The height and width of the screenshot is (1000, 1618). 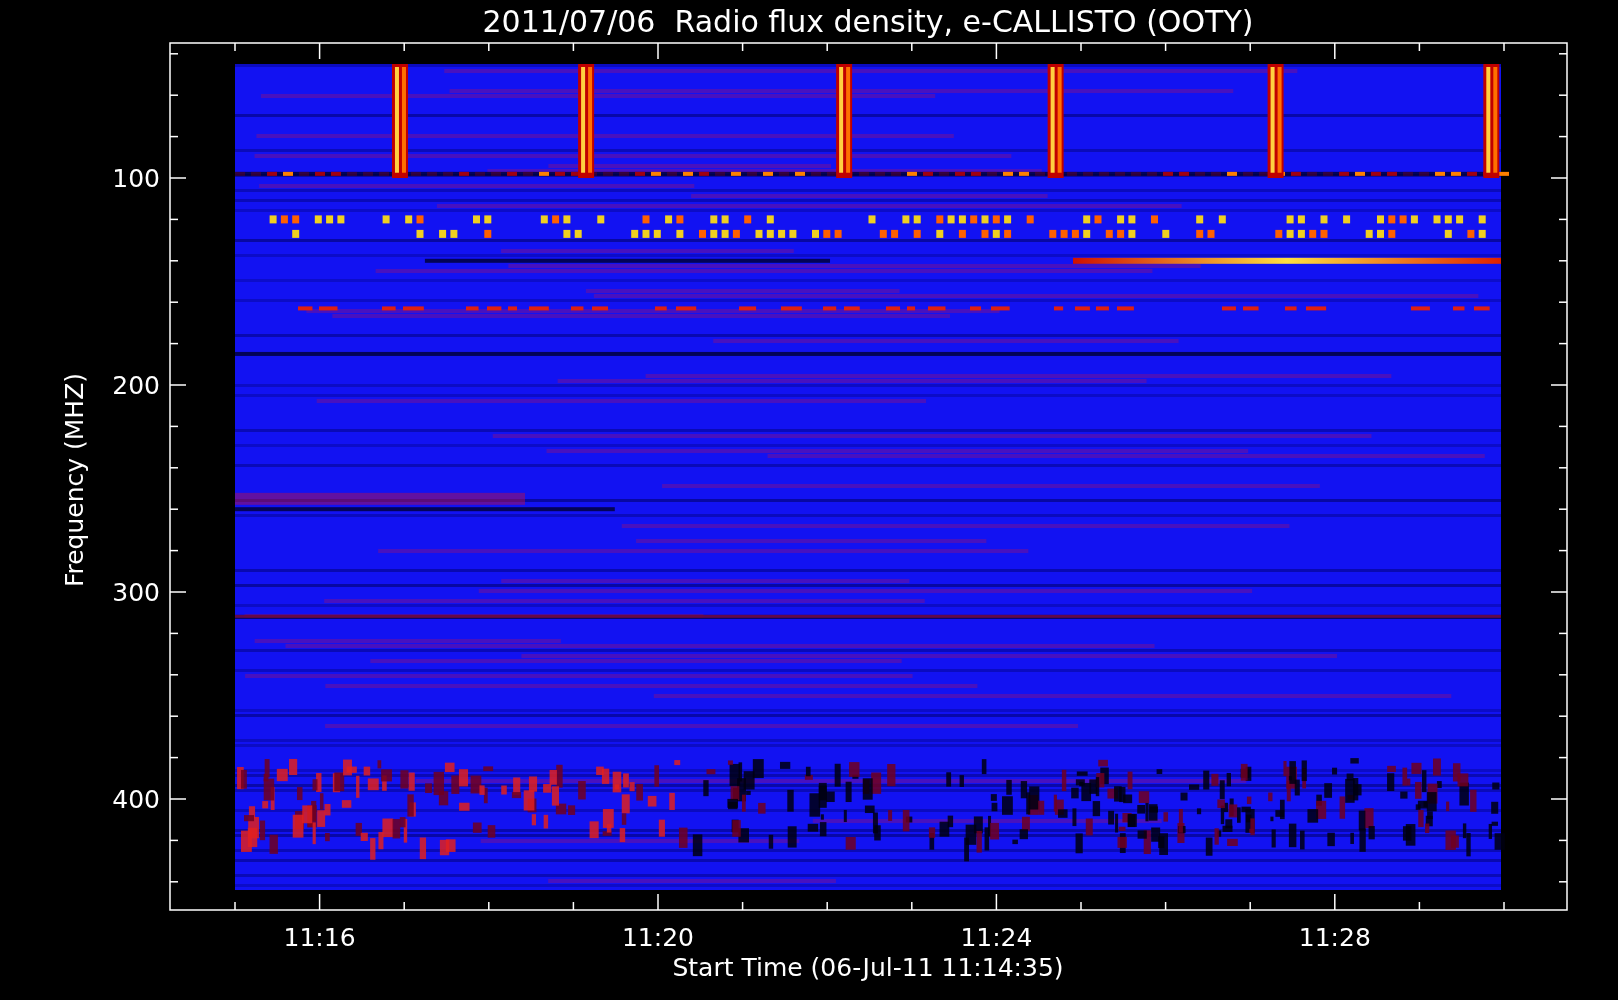 What do you see at coordinates (868, 21) in the screenshot?
I see `plot-title: 2011/07/06 Radio flux density, e-CALLISTO (OOTY)` at bounding box center [868, 21].